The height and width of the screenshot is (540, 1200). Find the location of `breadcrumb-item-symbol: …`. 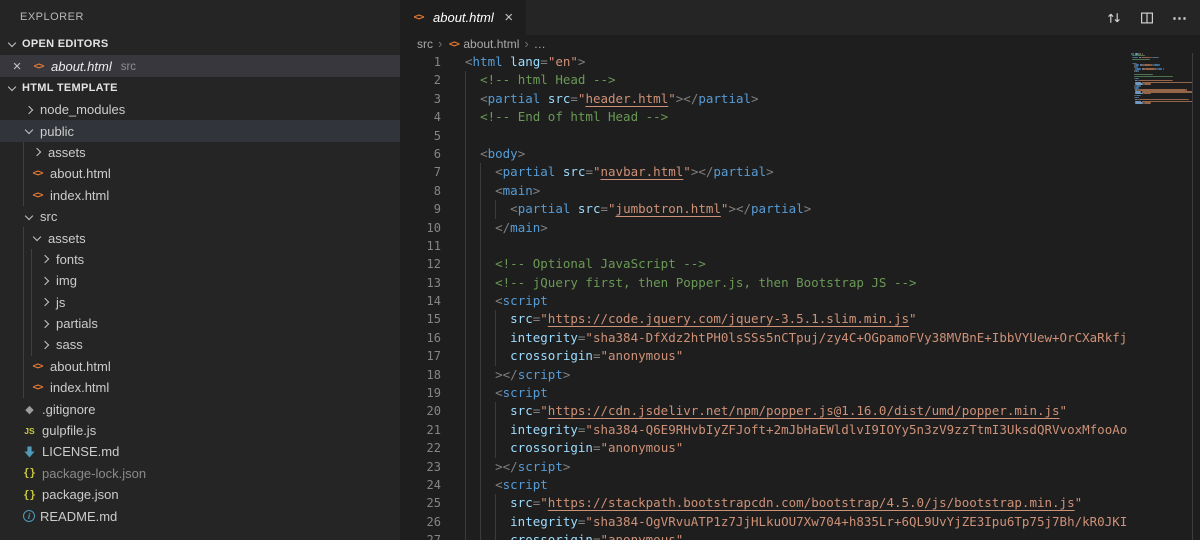

breadcrumb-item-symbol: … is located at coordinates (540, 44).